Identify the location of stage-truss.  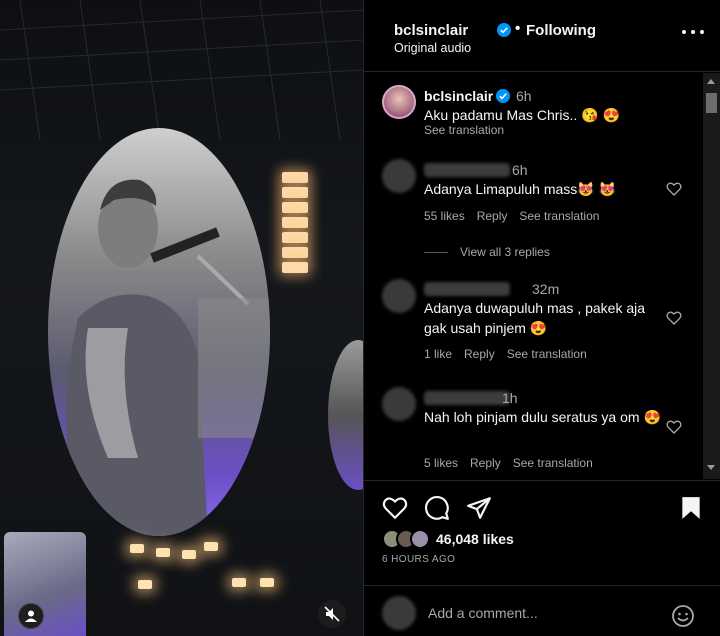
(181, 70).